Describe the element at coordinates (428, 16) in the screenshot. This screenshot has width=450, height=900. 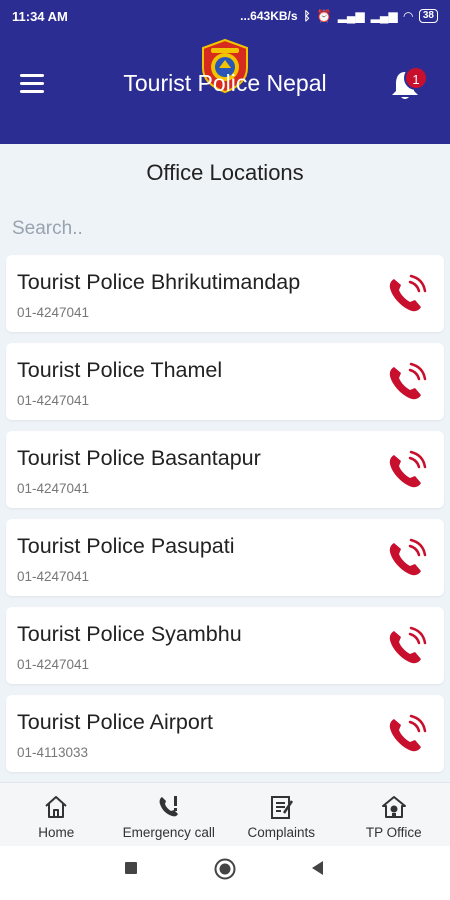
I see `battery-icon: 38` at that location.